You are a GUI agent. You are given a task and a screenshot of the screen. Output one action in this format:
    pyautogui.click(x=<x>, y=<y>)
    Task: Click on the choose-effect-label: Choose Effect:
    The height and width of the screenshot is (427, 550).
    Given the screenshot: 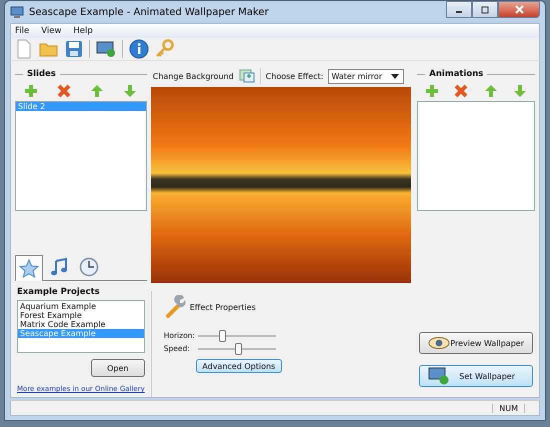 What is the action you would take?
    pyautogui.click(x=295, y=76)
    